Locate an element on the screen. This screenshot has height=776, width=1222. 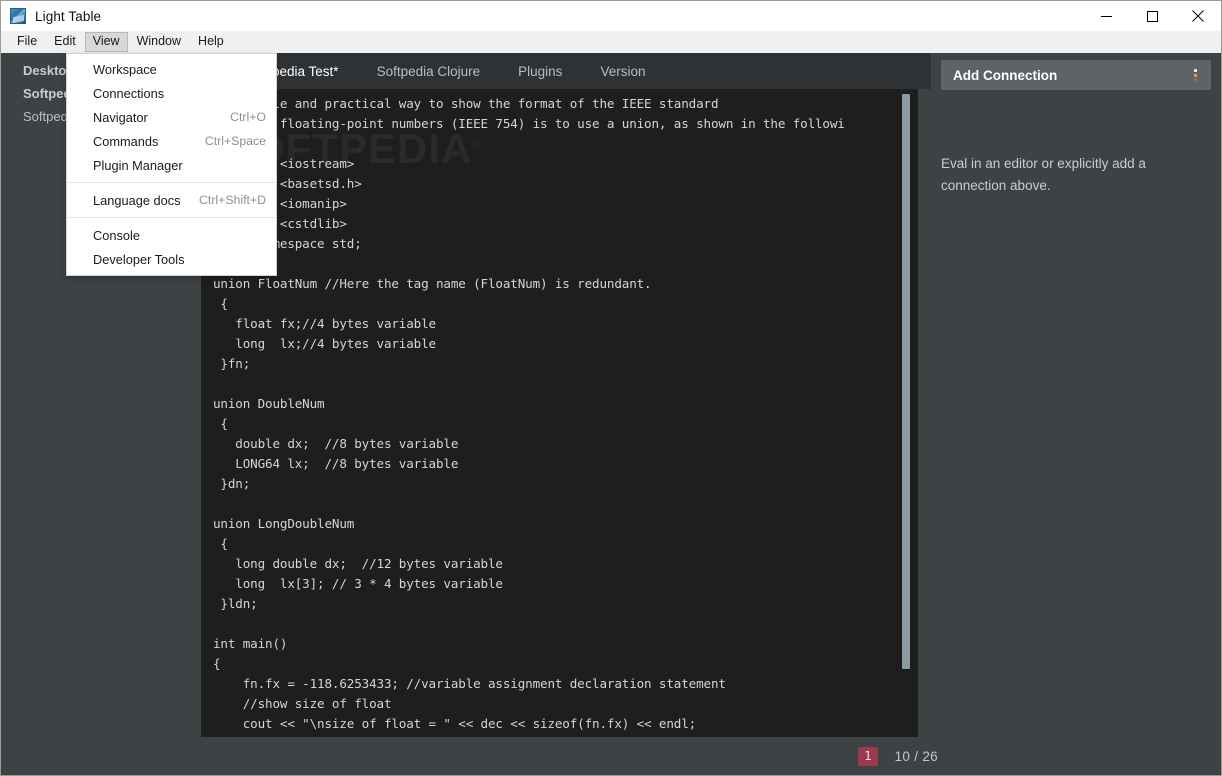
menu-item-shortcut: Ctrl+O is located at coordinates (248, 117).